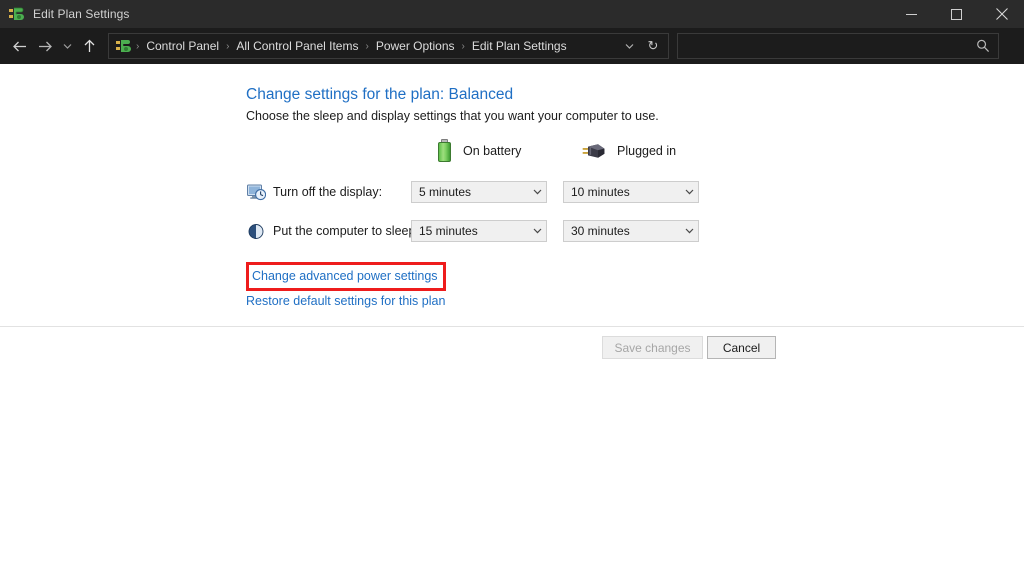 This screenshot has width=1024, height=576. I want to click on power-plan-icon, so click(16, 14).